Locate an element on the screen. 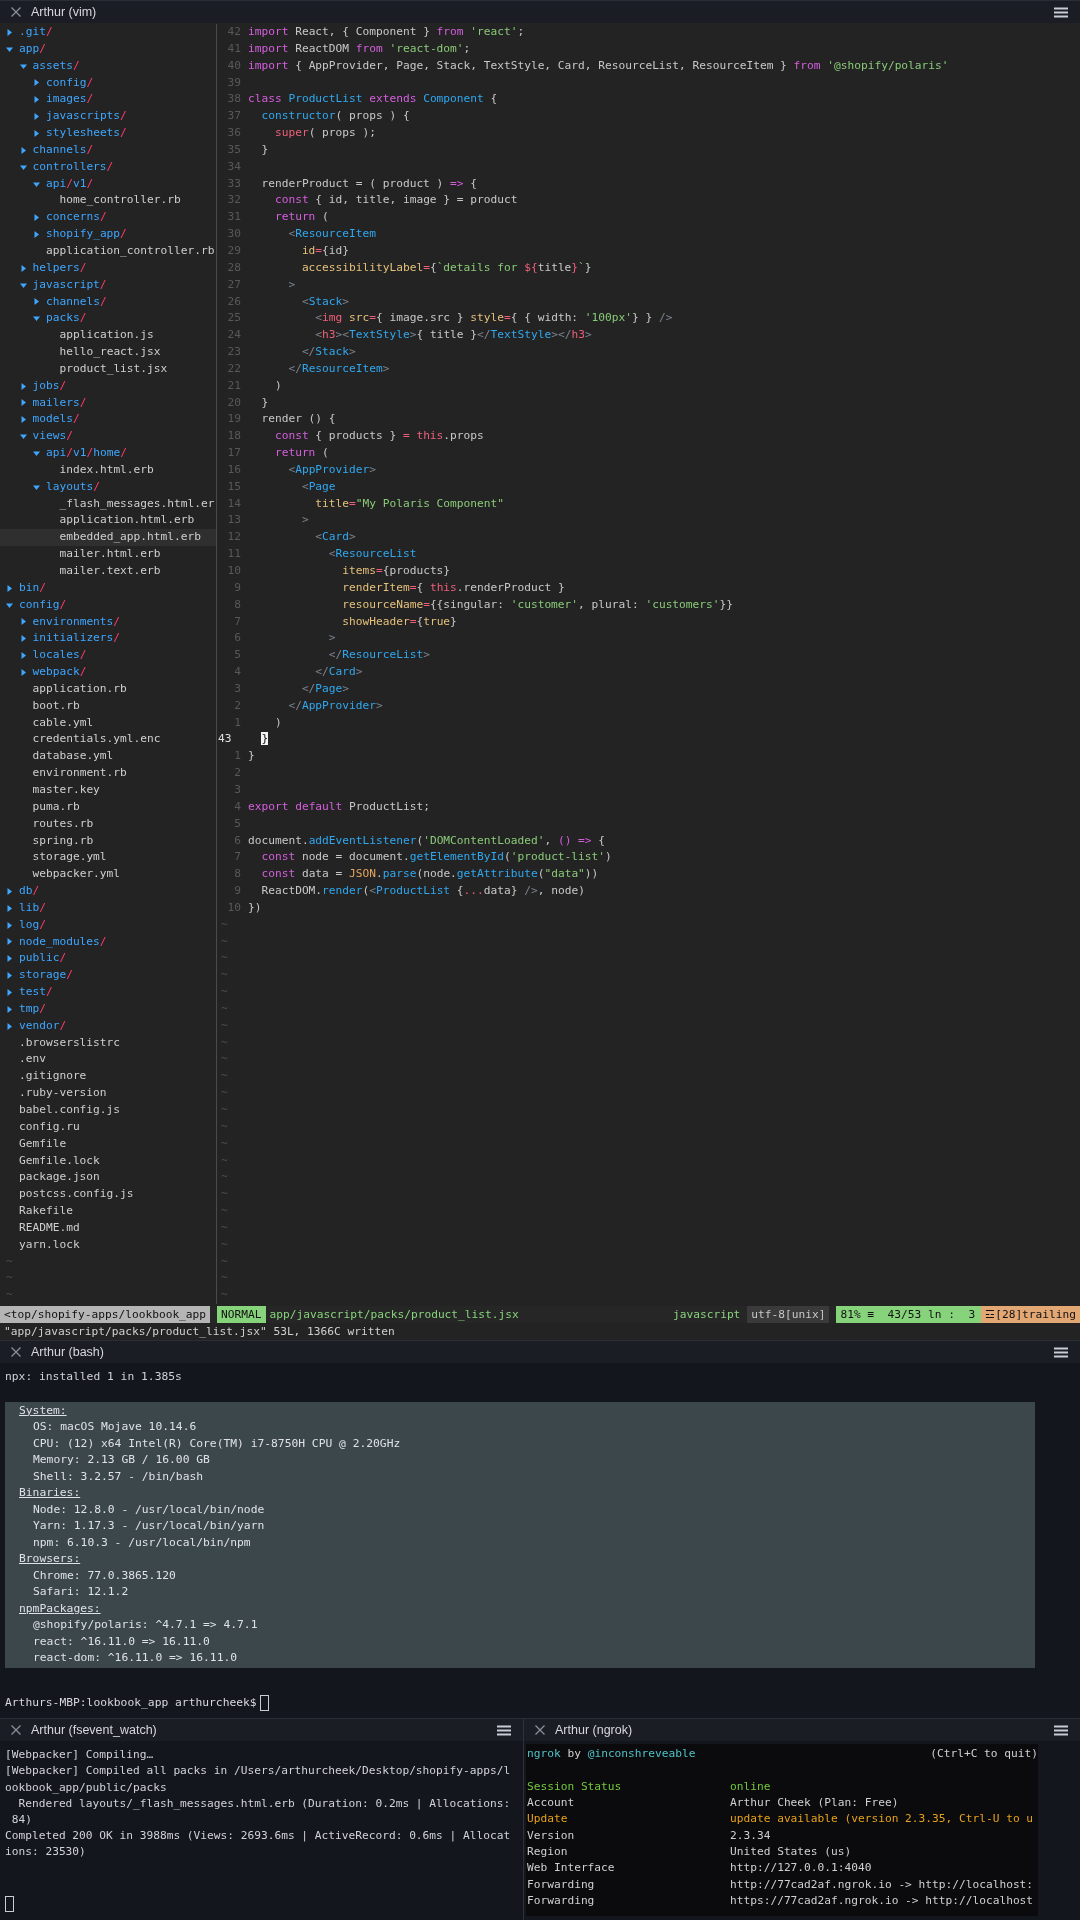 The width and height of the screenshot is (1080, 1920). code-line: <ResourceList is located at coordinates (372, 554).